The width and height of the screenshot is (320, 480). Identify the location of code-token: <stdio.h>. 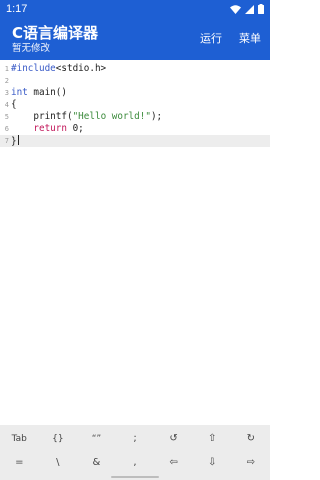
(81, 68).